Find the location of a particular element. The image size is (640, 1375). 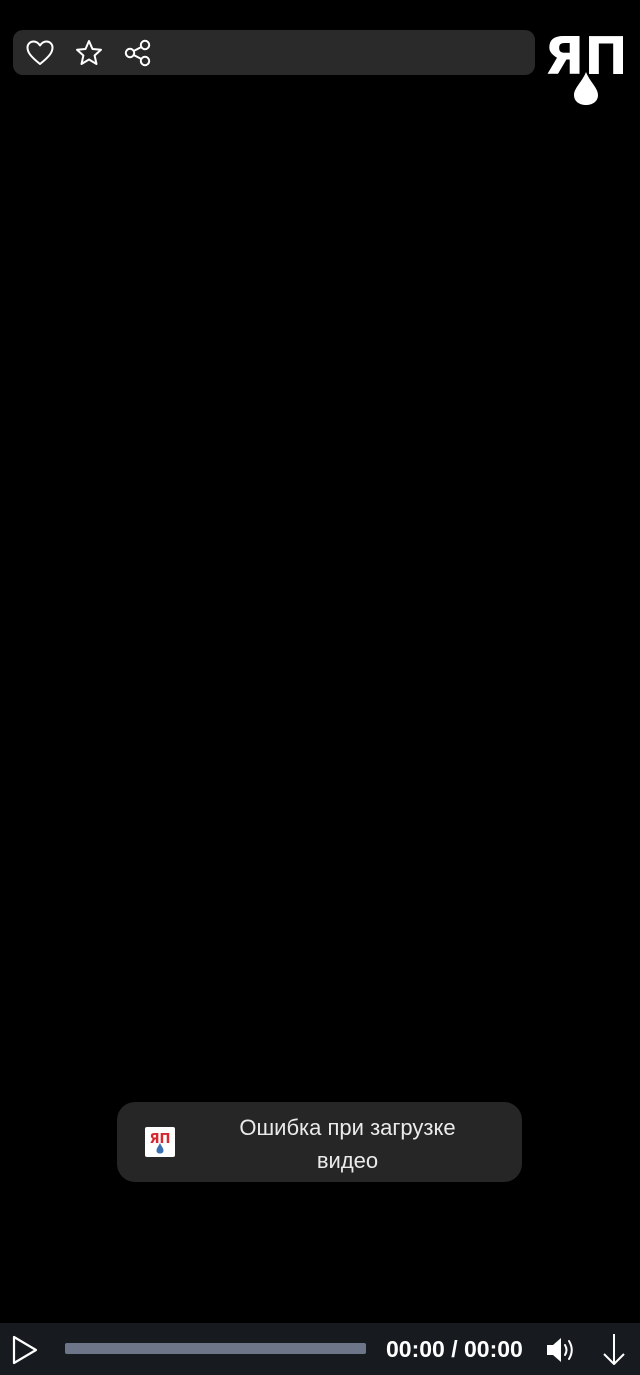

time-display: 00:00 / 00:00 is located at coordinates (454, 1349).